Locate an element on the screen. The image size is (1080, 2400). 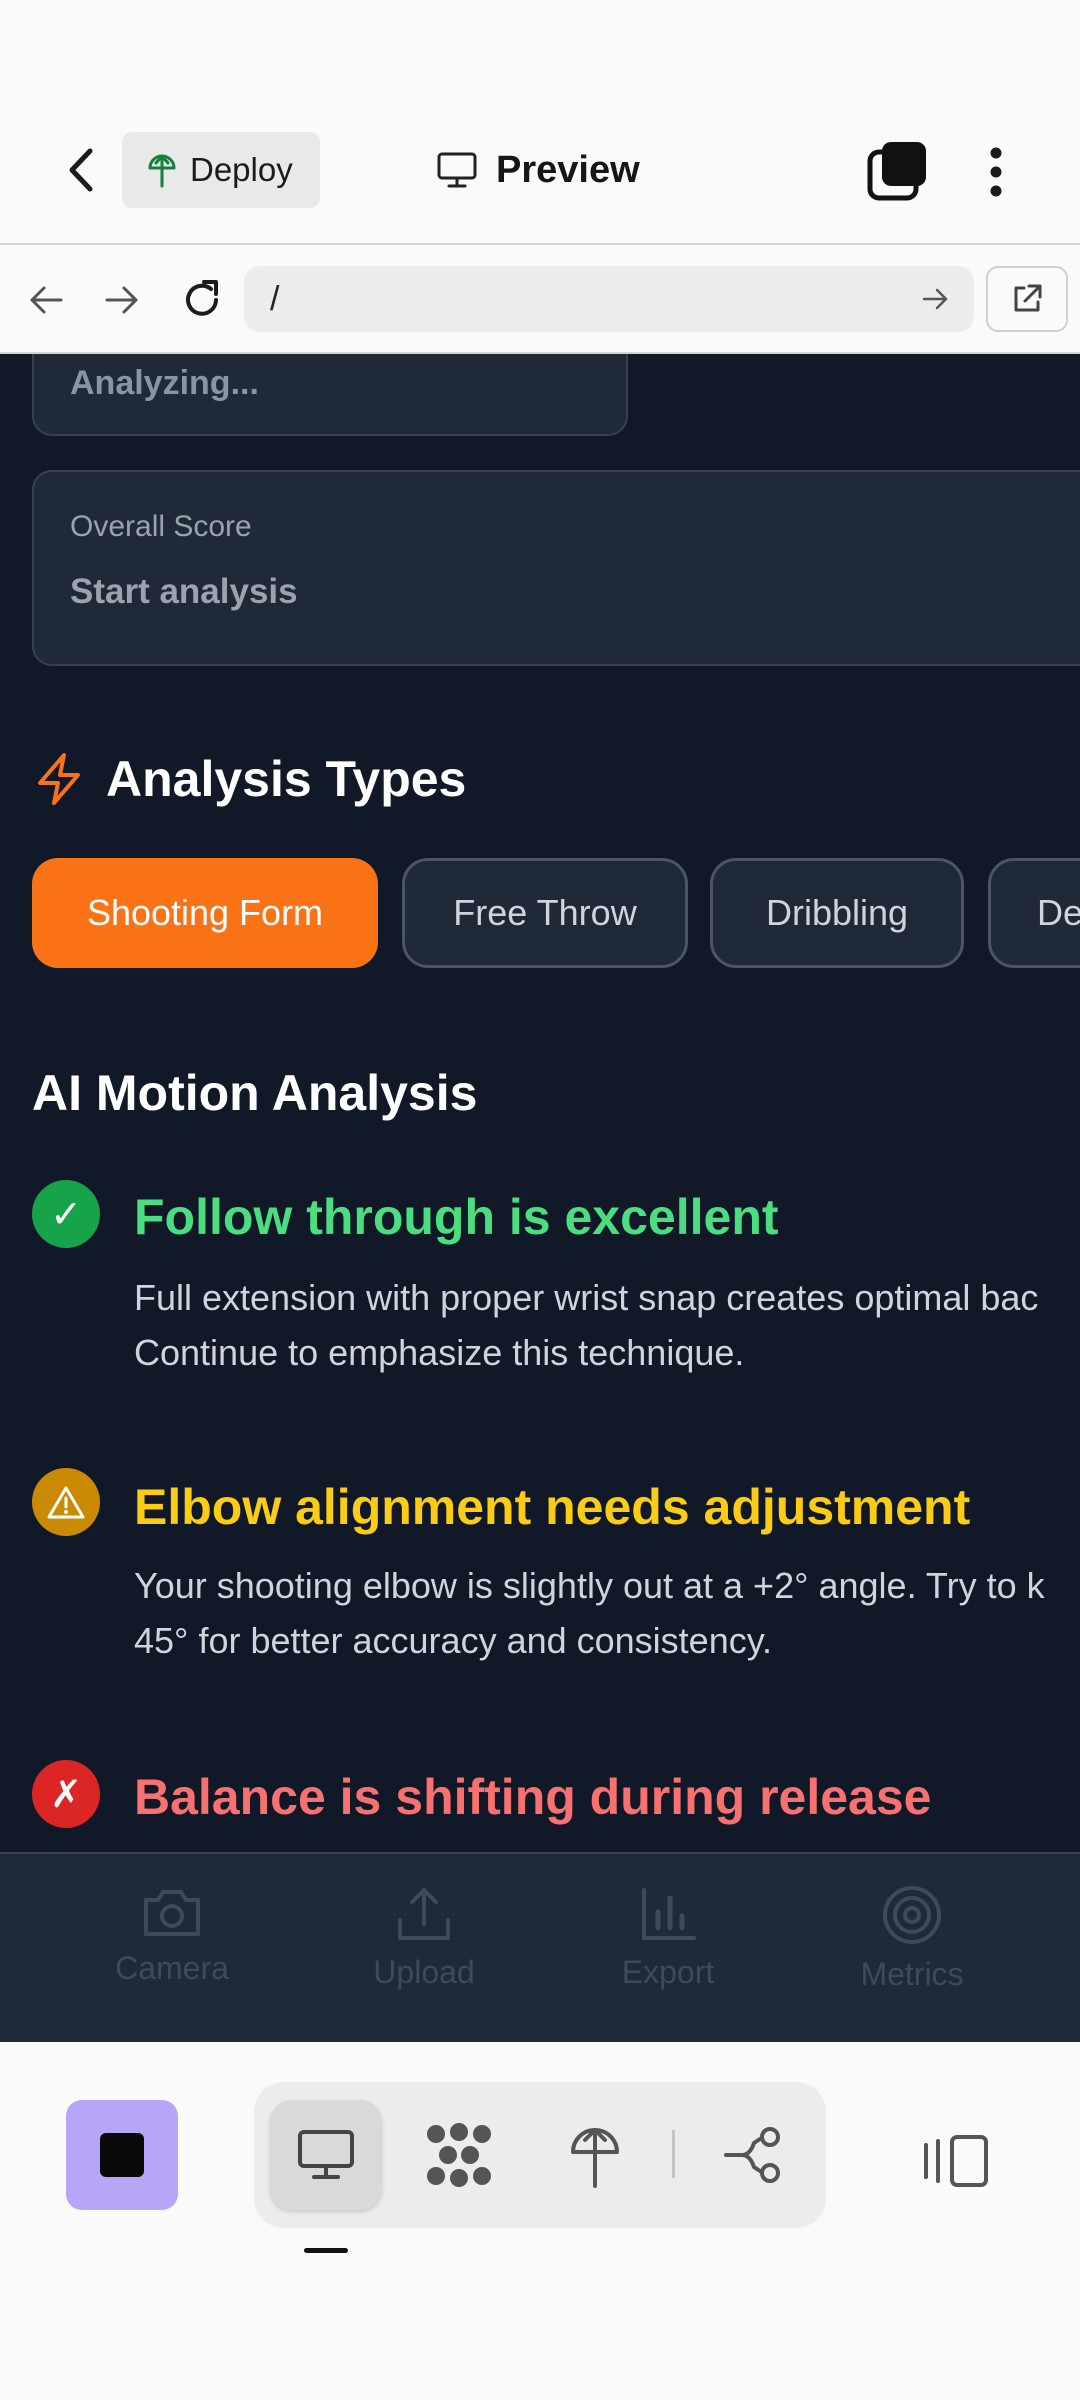
workflow-icon is located at coordinates (755, 2155).